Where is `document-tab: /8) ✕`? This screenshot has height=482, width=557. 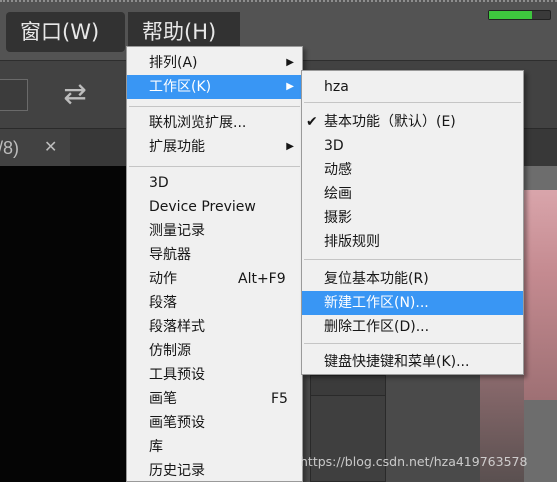
document-tab: /8) ✕ is located at coordinates (35, 148).